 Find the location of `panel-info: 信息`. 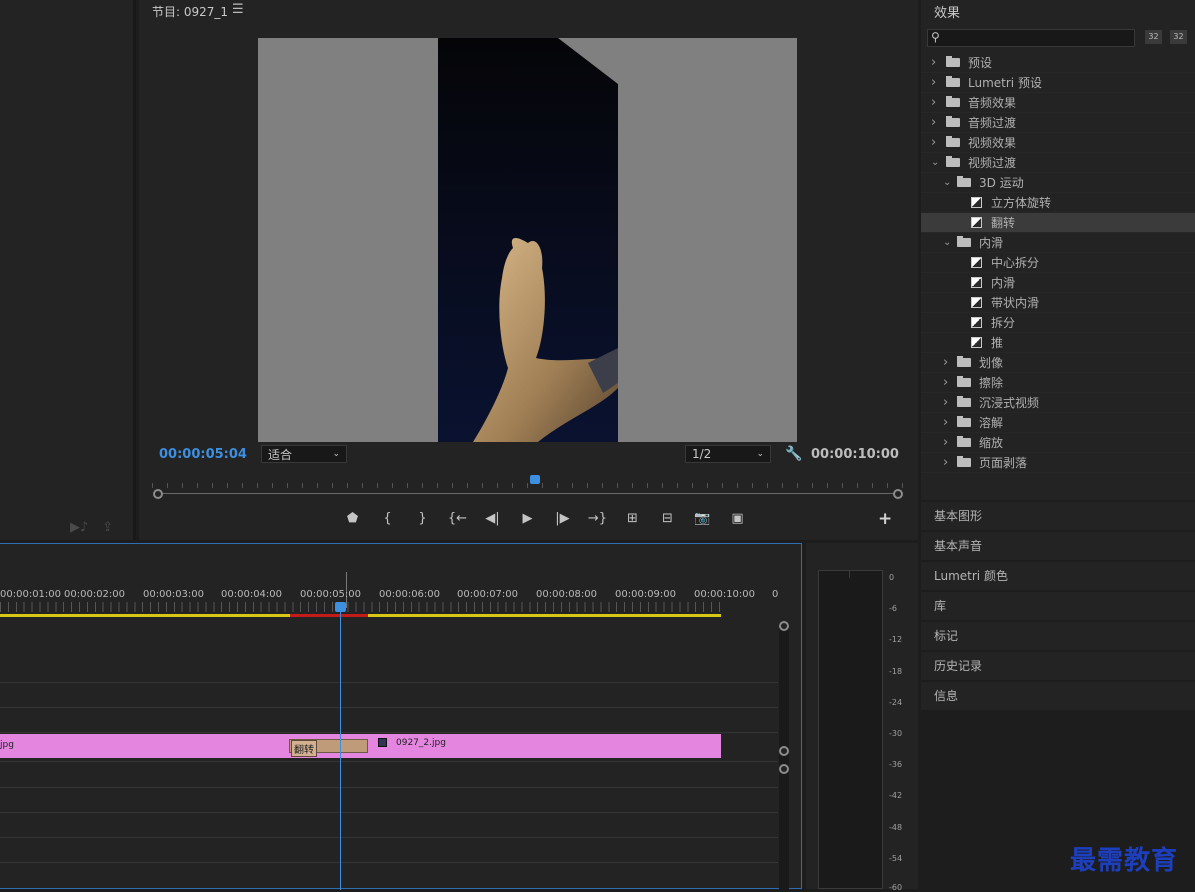

panel-info: 信息 is located at coordinates (1058, 696).